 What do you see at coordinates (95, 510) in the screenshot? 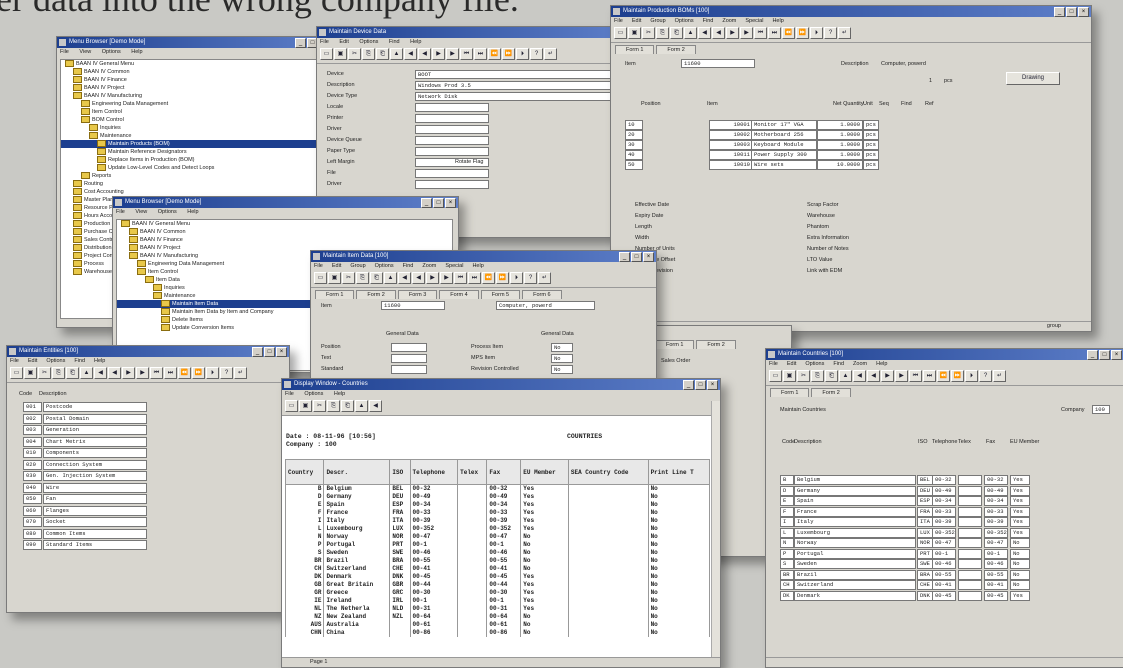
I see `entity-description-field: Flanges` at bounding box center [95, 510].